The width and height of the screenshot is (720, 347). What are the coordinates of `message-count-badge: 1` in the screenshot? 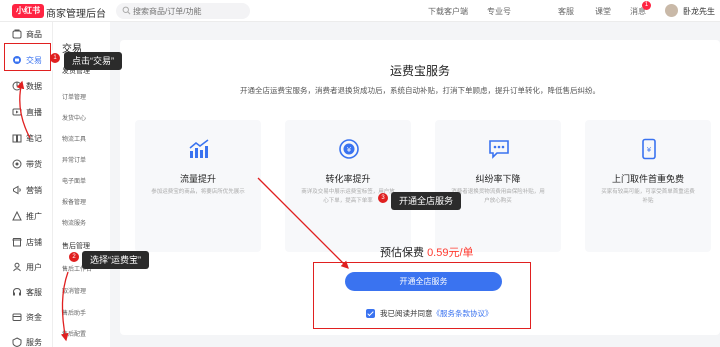 It's located at (646, 5).